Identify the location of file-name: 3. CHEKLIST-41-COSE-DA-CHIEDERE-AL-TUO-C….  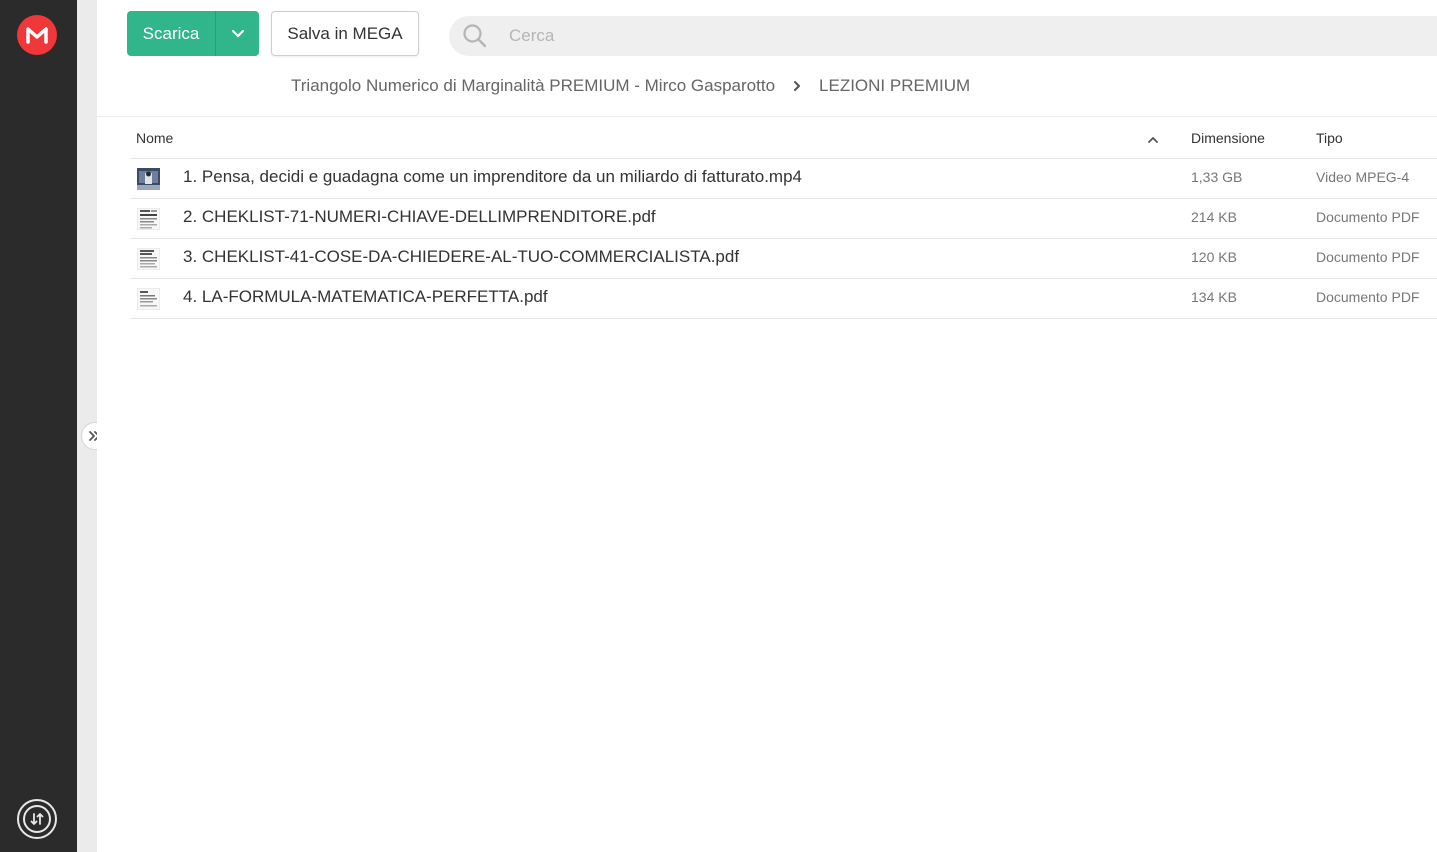
(461, 257).